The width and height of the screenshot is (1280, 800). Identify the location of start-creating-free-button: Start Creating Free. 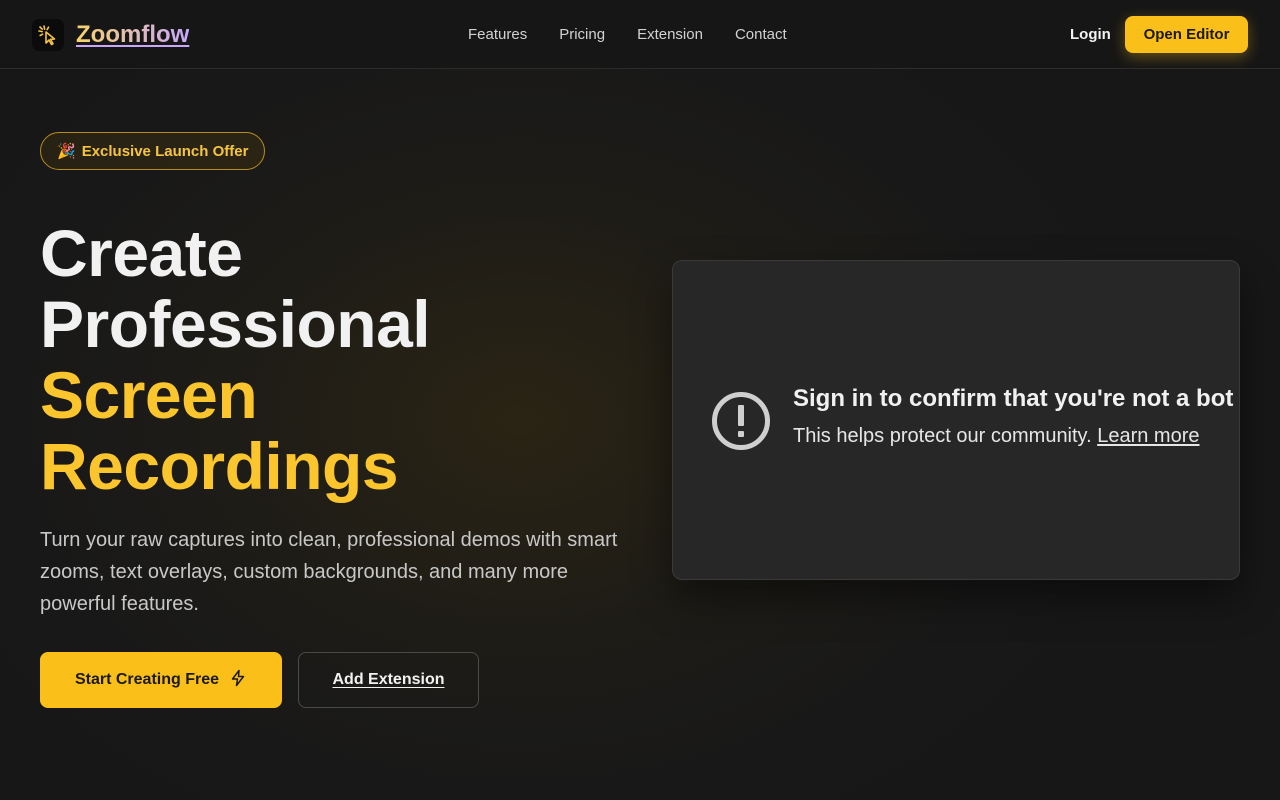
(161, 680).